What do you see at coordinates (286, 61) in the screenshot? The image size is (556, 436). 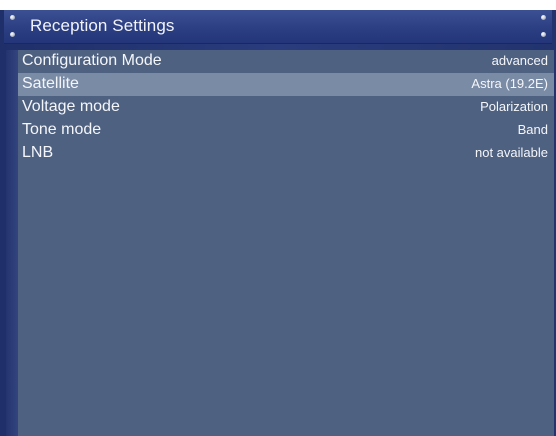 I see `setting-row-configuration-mode: Configuration Mode advanced` at bounding box center [286, 61].